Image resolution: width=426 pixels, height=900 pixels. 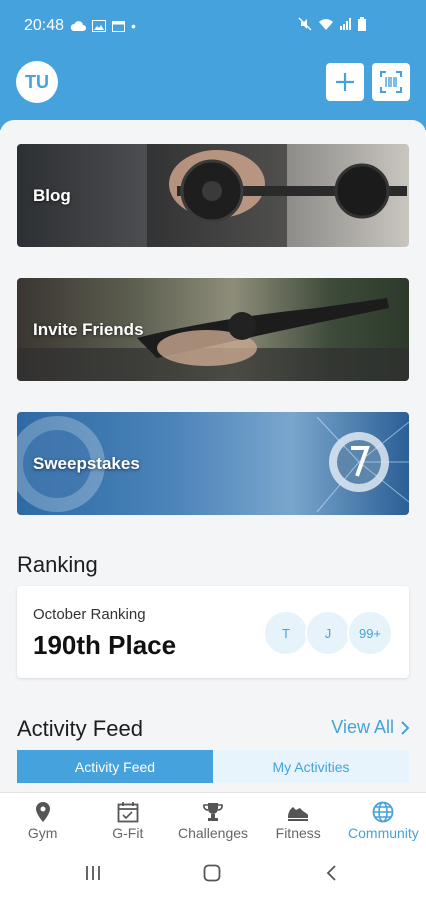 I want to click on app-header: 20:48 • TU, so click(x=213, y=65).